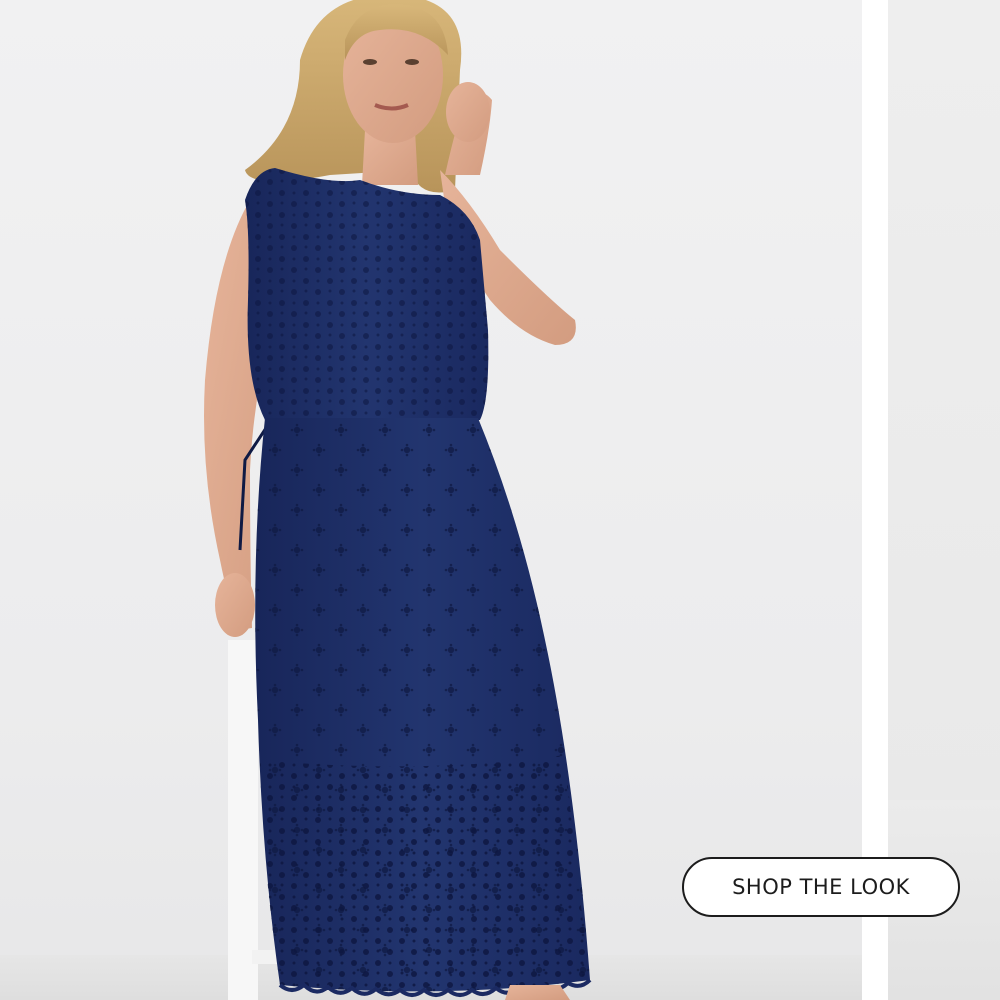 The width and height of the screenshot is (1000, 1000). I want to click on shop-the-look-button: SHOP THE LOOK, so click(821, 887).